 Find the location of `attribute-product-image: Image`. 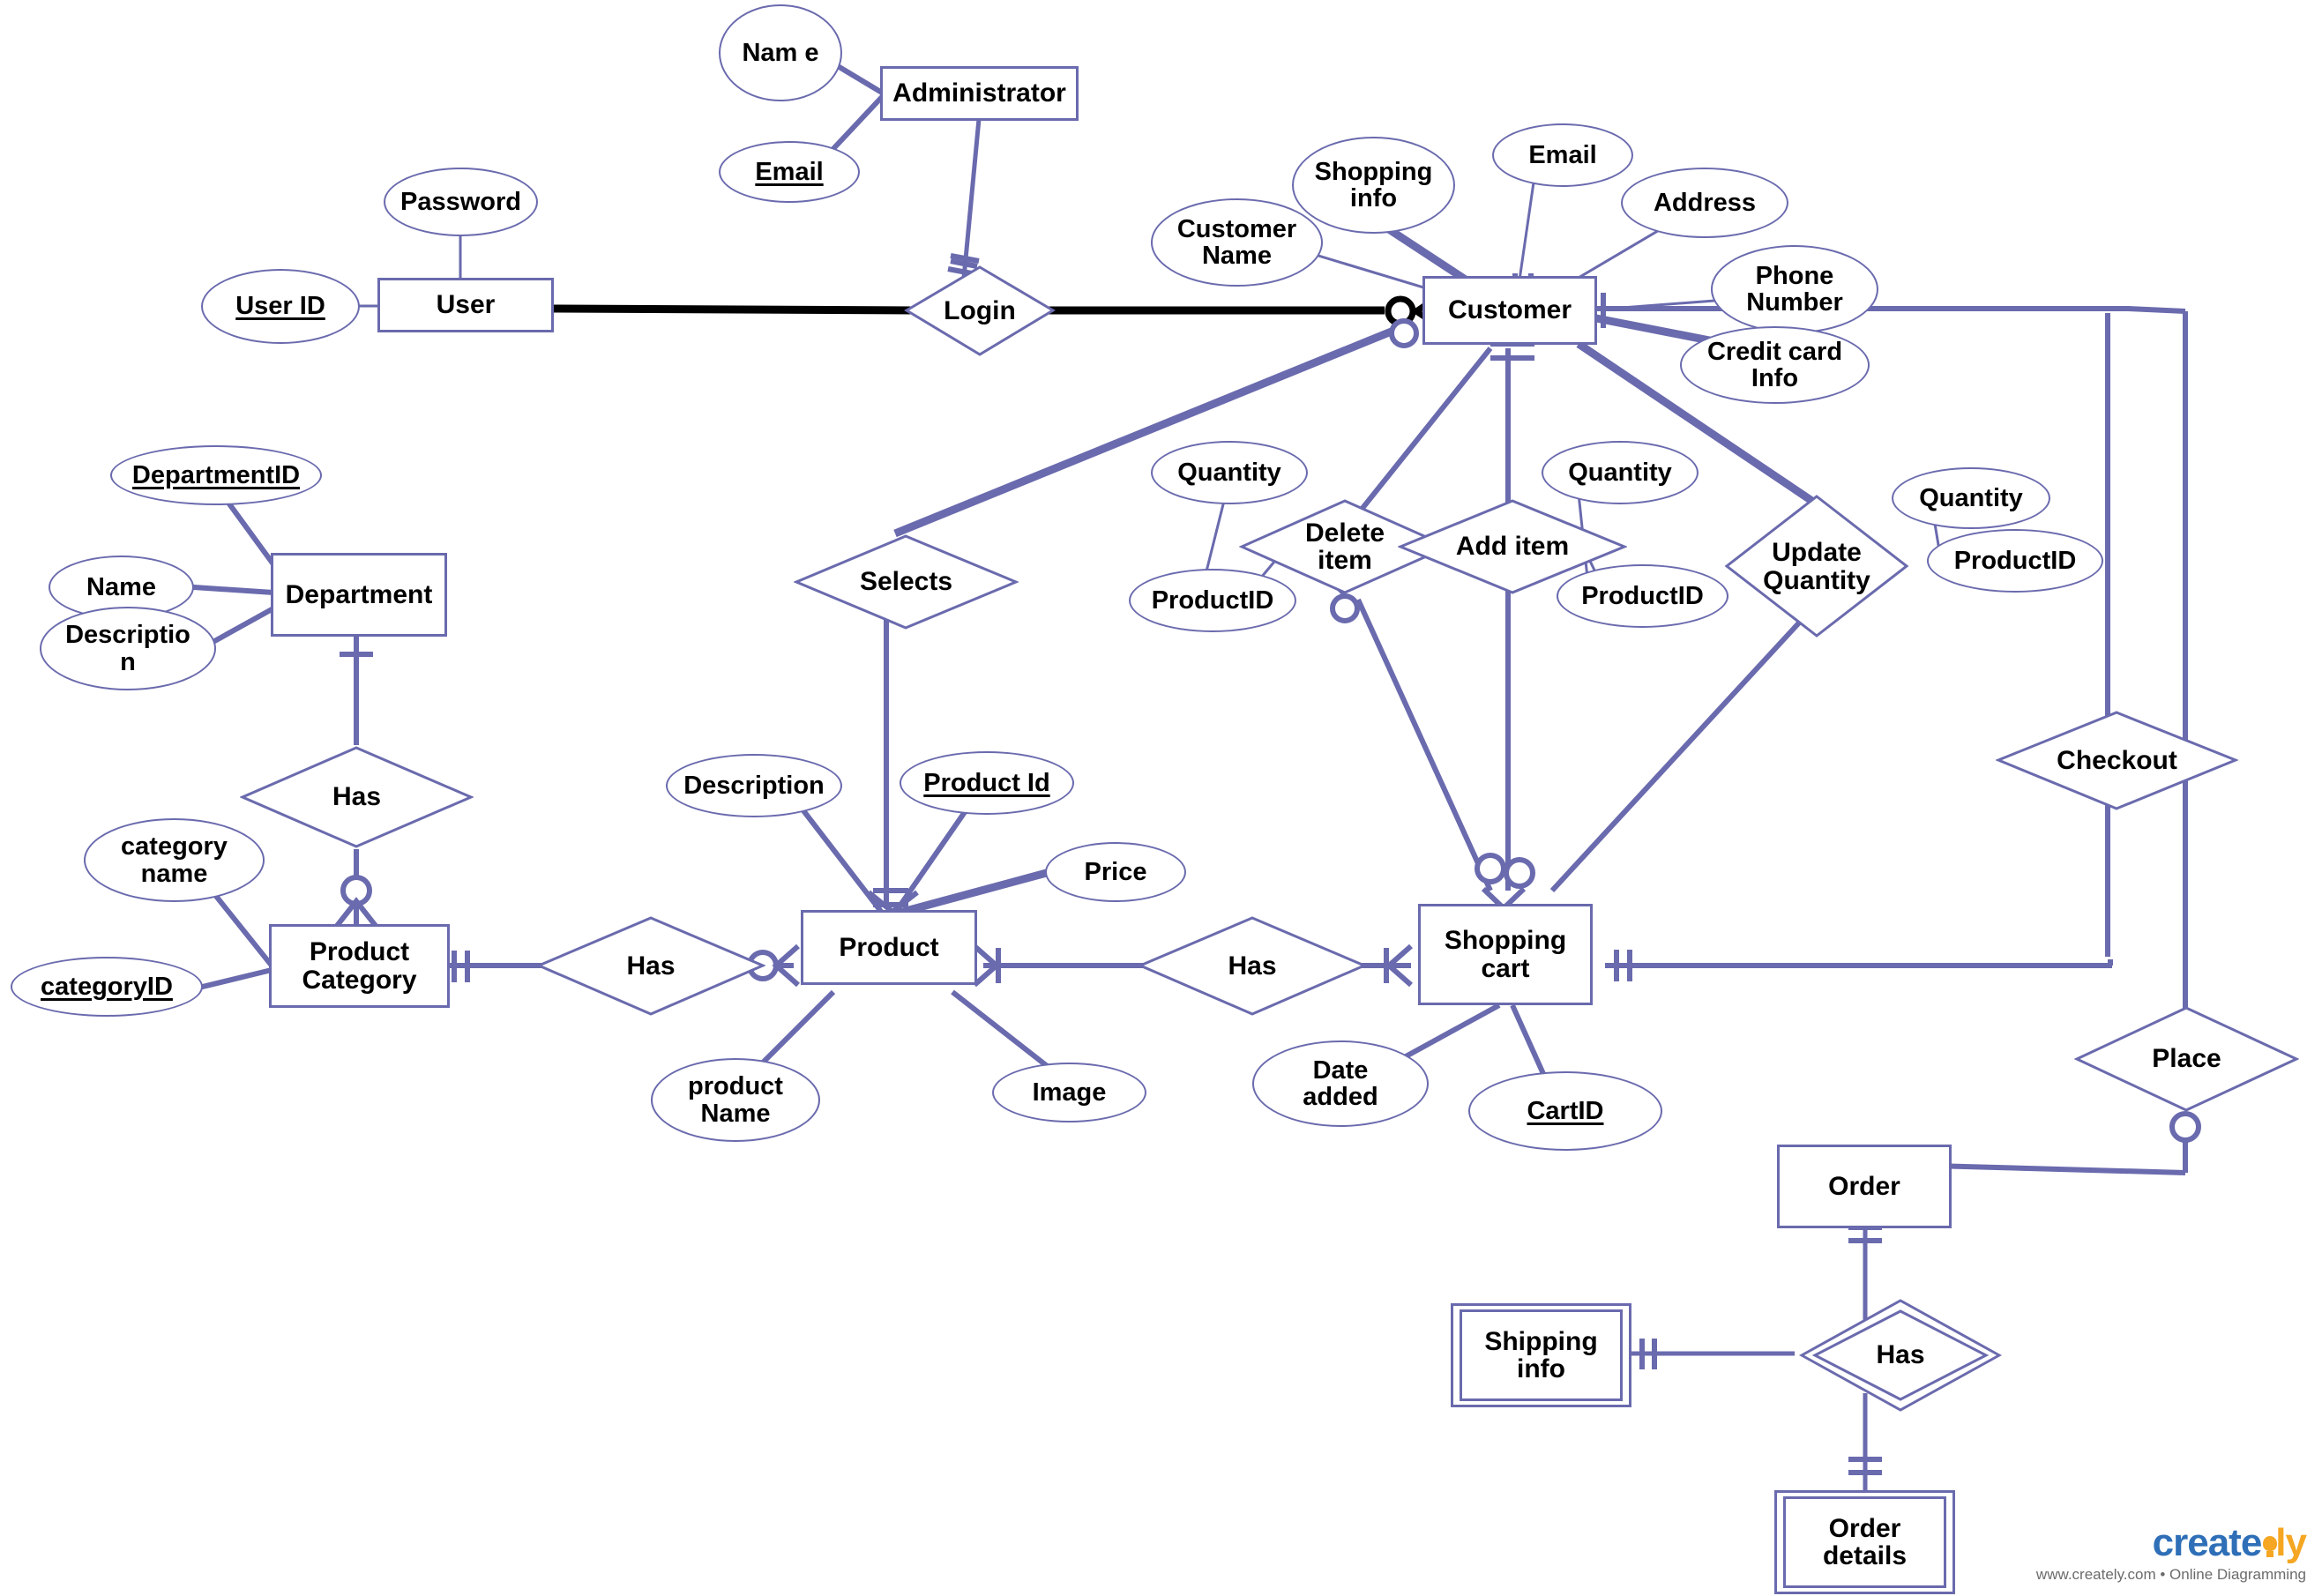

attribute-product-image: Image is located at coordinates (1069, 1092).